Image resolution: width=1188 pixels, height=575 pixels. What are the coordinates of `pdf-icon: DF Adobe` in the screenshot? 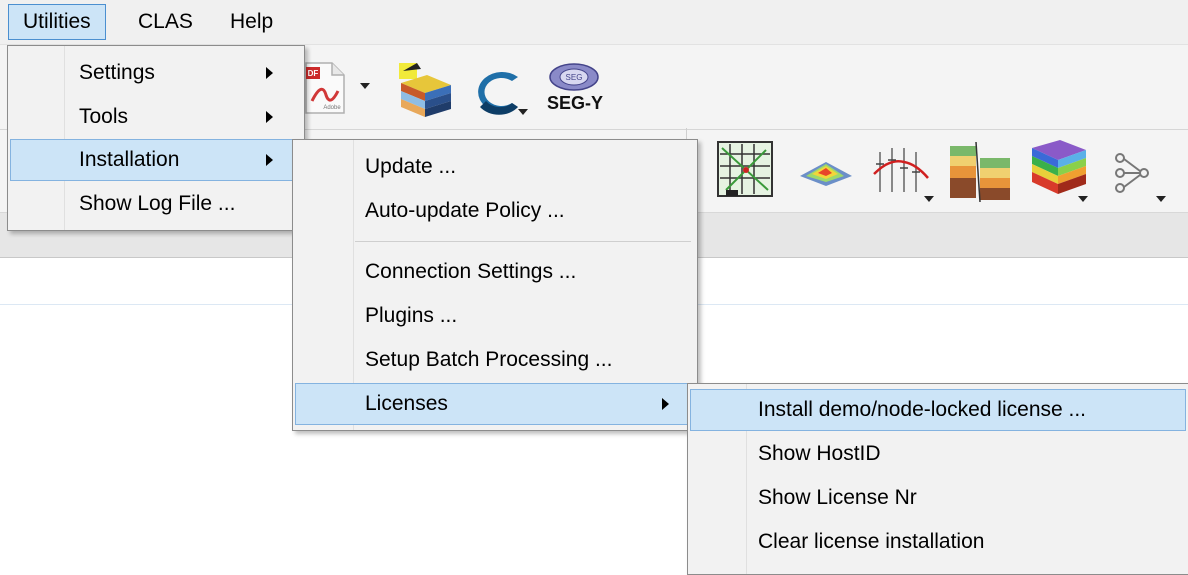 It's located at (324, 88).